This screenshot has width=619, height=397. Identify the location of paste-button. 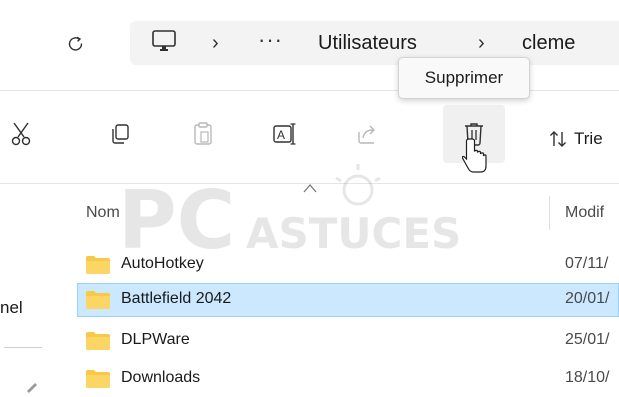
(203, 134).